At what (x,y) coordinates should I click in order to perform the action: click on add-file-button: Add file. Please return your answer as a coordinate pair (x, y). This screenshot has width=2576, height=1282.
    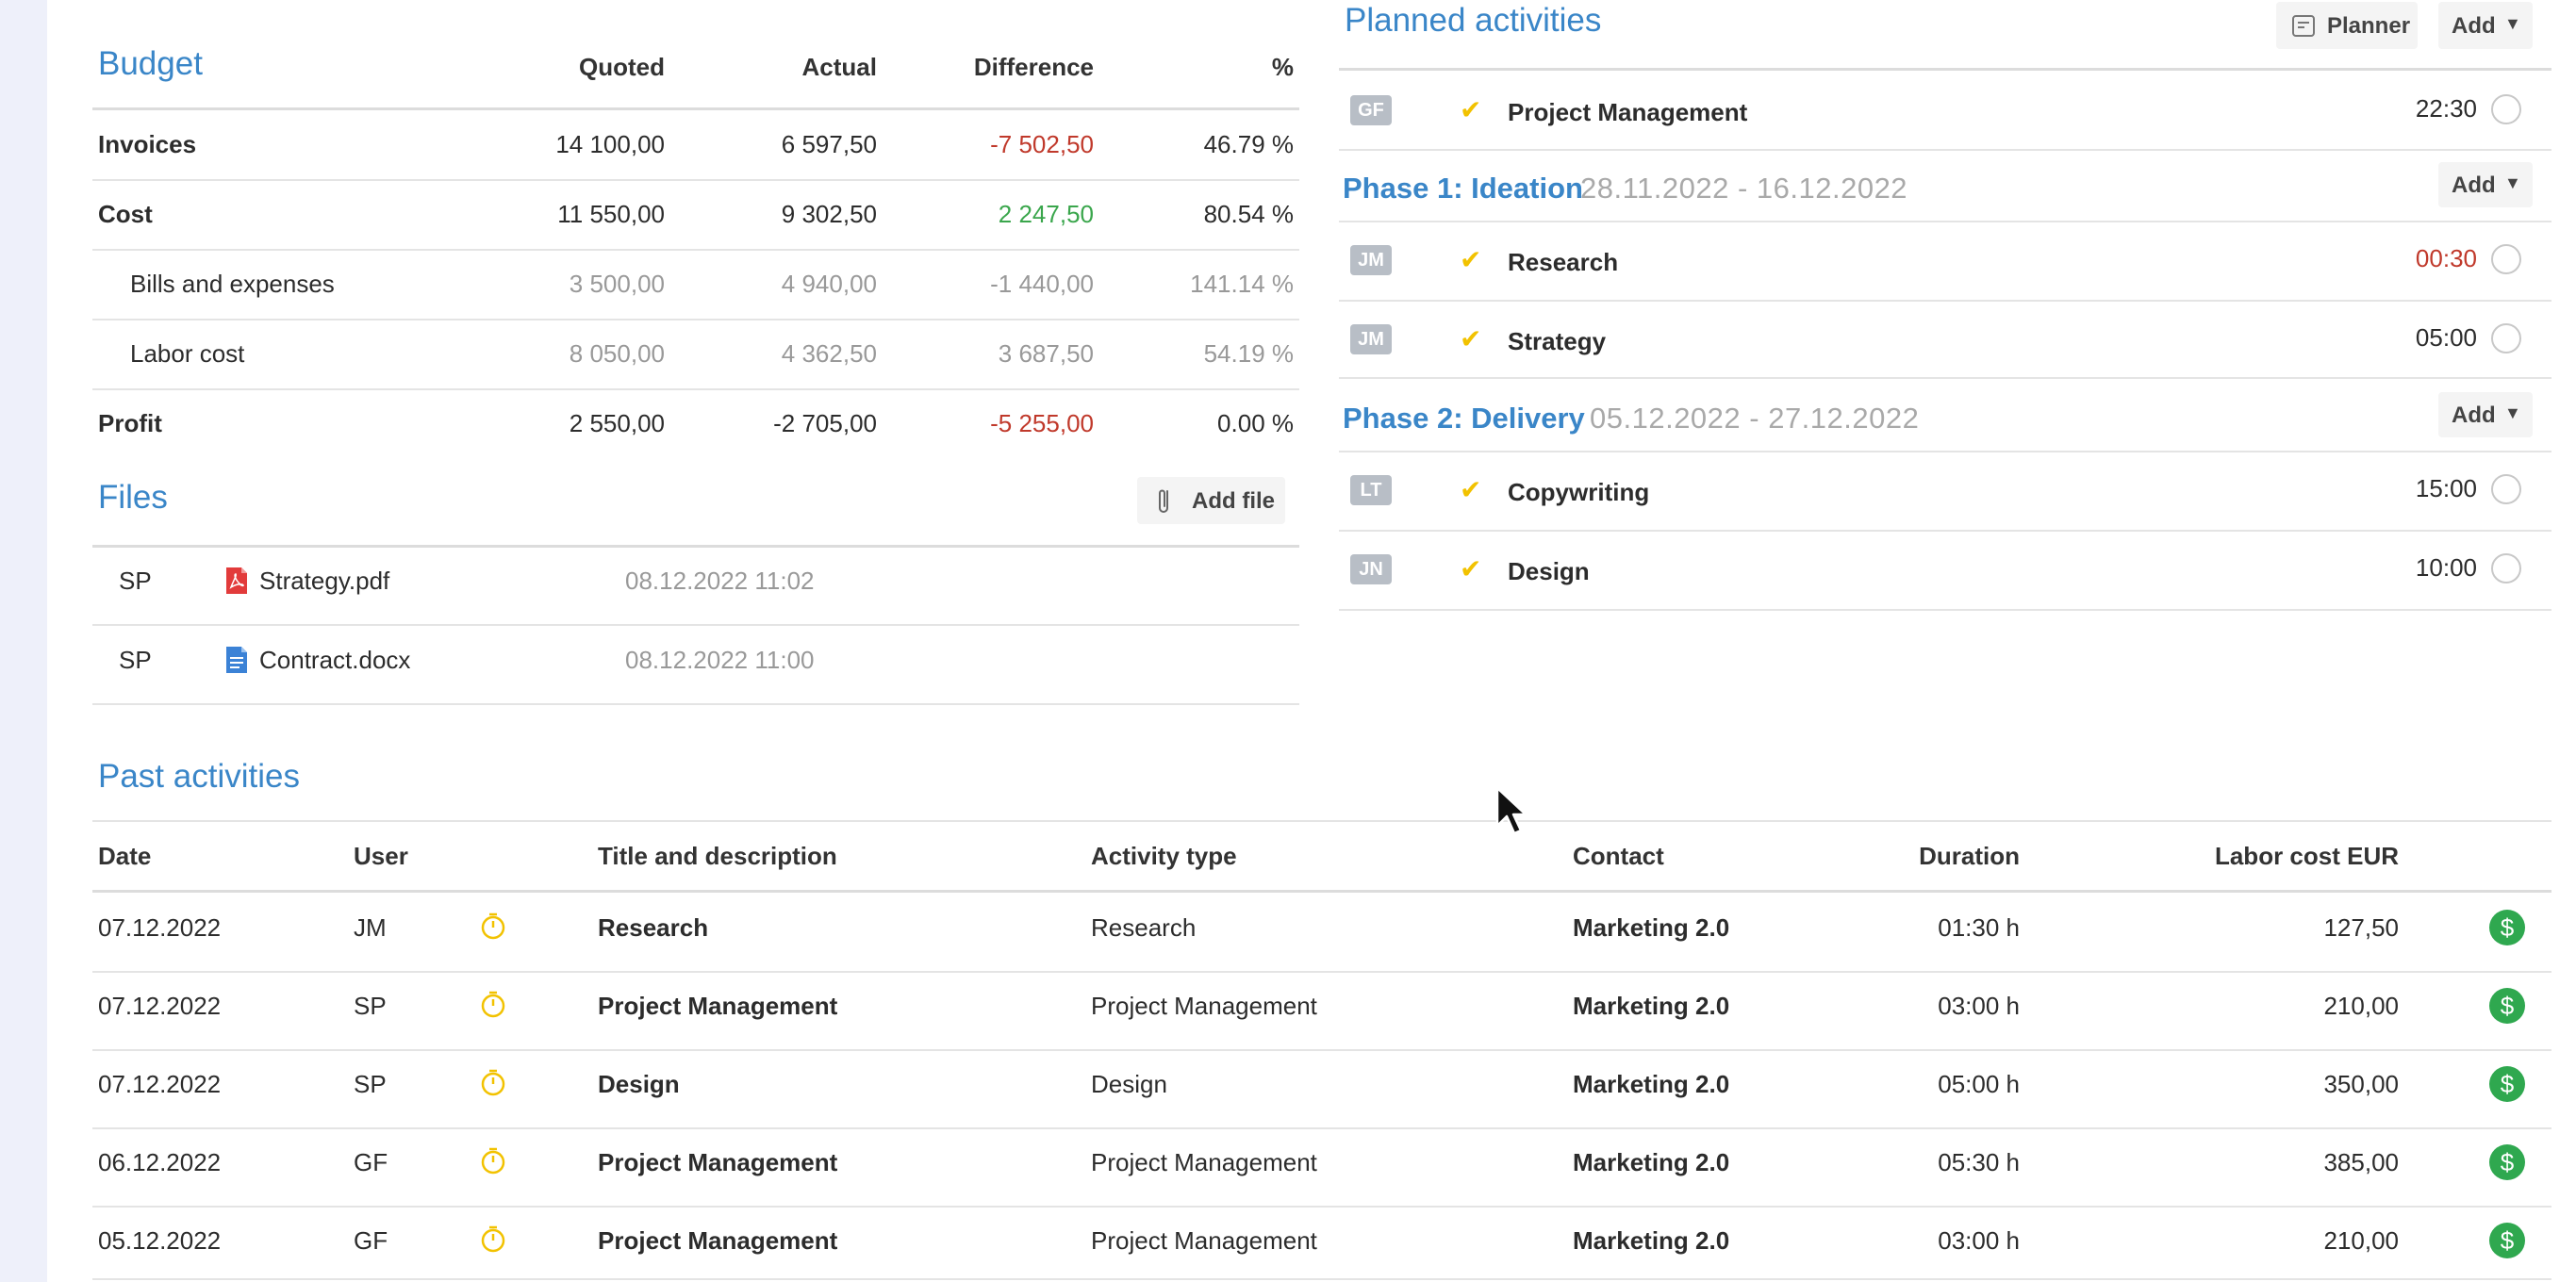
    Looking at the image, I should click on (1211, 500).